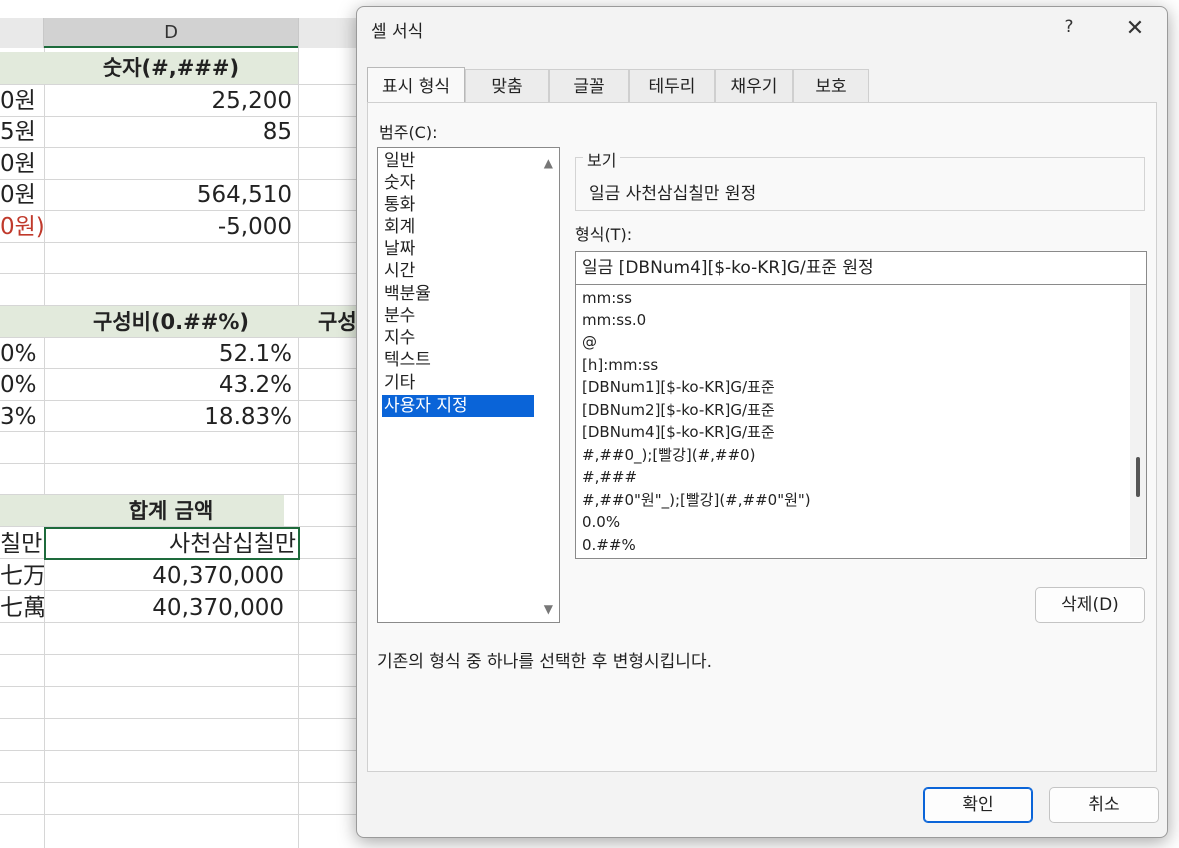  Describe the element at coordinates (22, 417) in the screenshot. I see `cell-fragment: 3%` at that location.